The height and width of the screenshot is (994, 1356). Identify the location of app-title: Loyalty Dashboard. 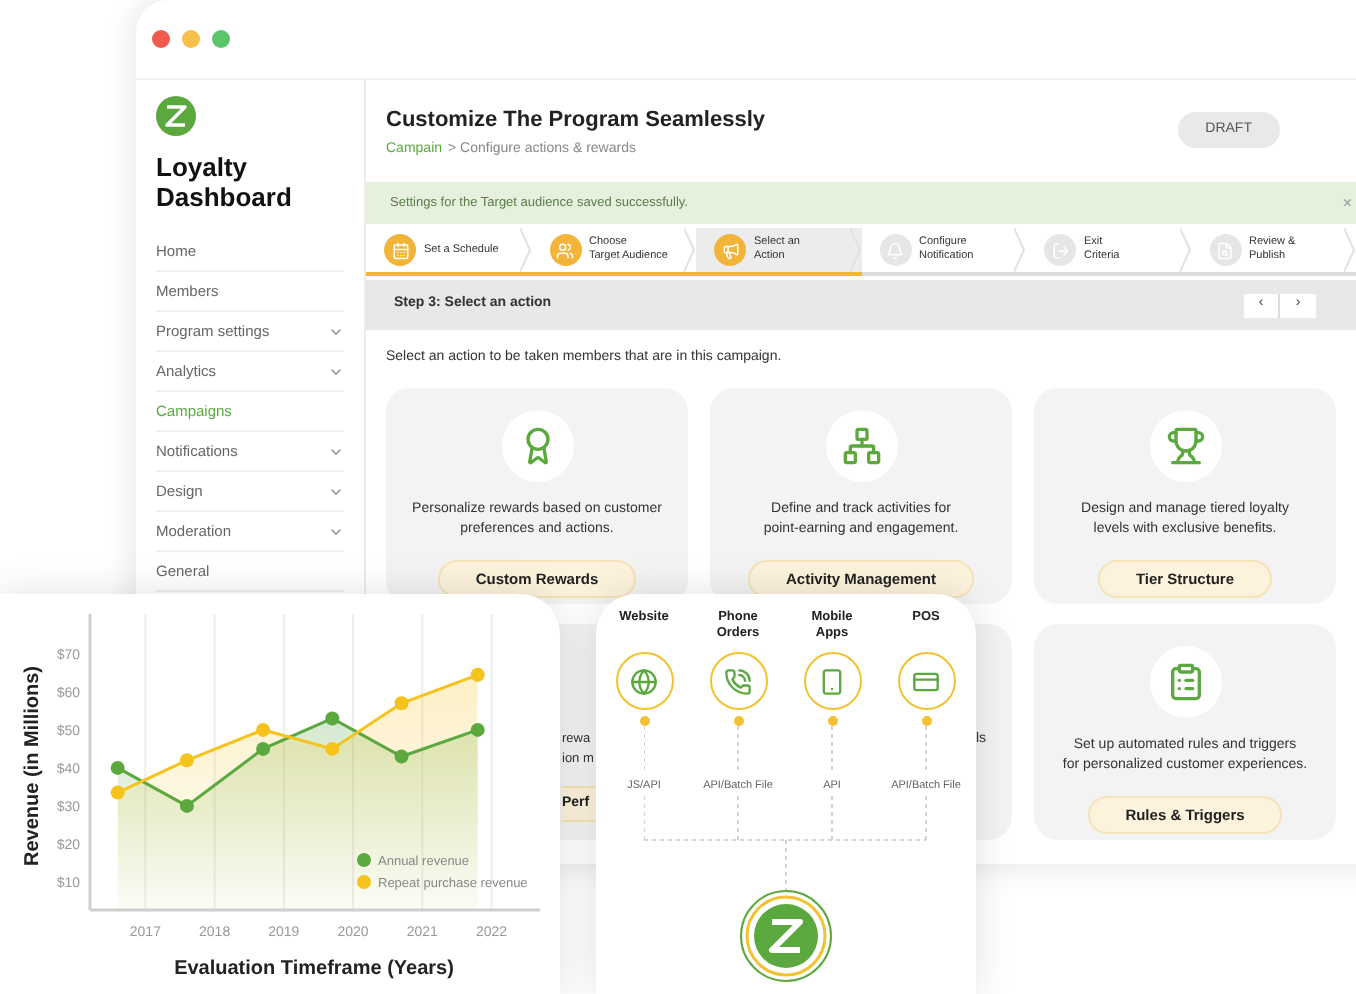
(225, 182).